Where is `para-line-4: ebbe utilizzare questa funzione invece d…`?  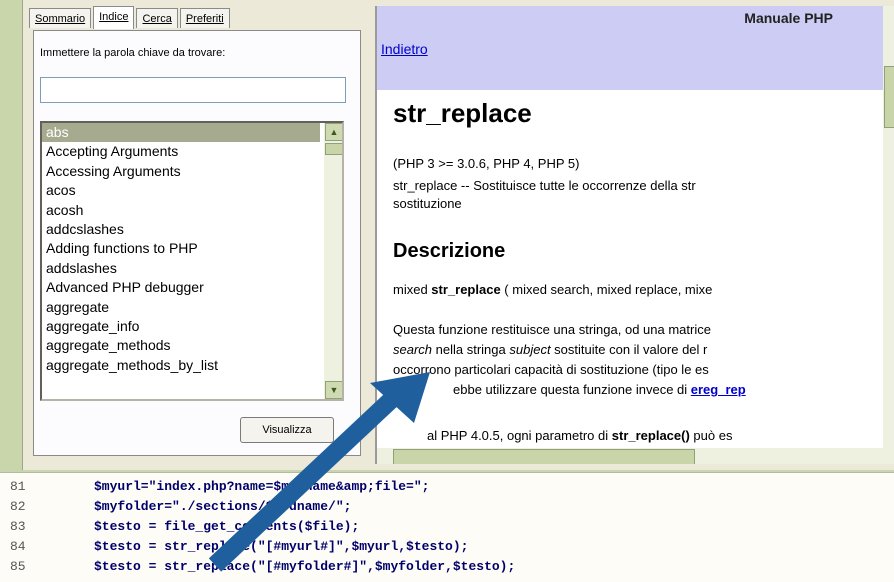
para-line-4: ebbe utilizzare questa funzione invece d… is located at coordinates (599, 389).